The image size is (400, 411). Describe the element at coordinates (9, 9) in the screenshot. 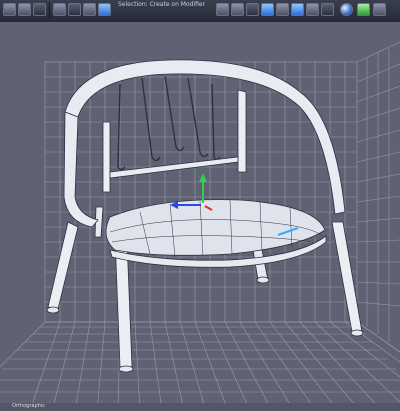

I see `select-arrow-icon` at that location.